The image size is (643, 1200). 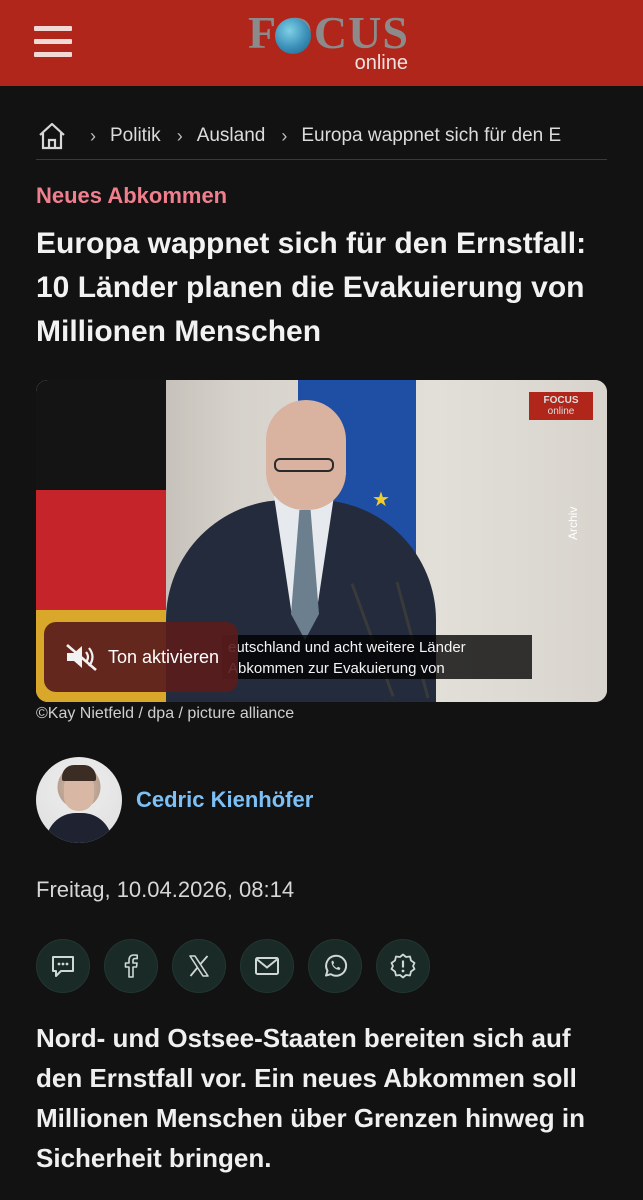 What do you see at coordinates (381, 63) in the screenshot?
I see `logo-sub: online` at bounding box center [381, 63].